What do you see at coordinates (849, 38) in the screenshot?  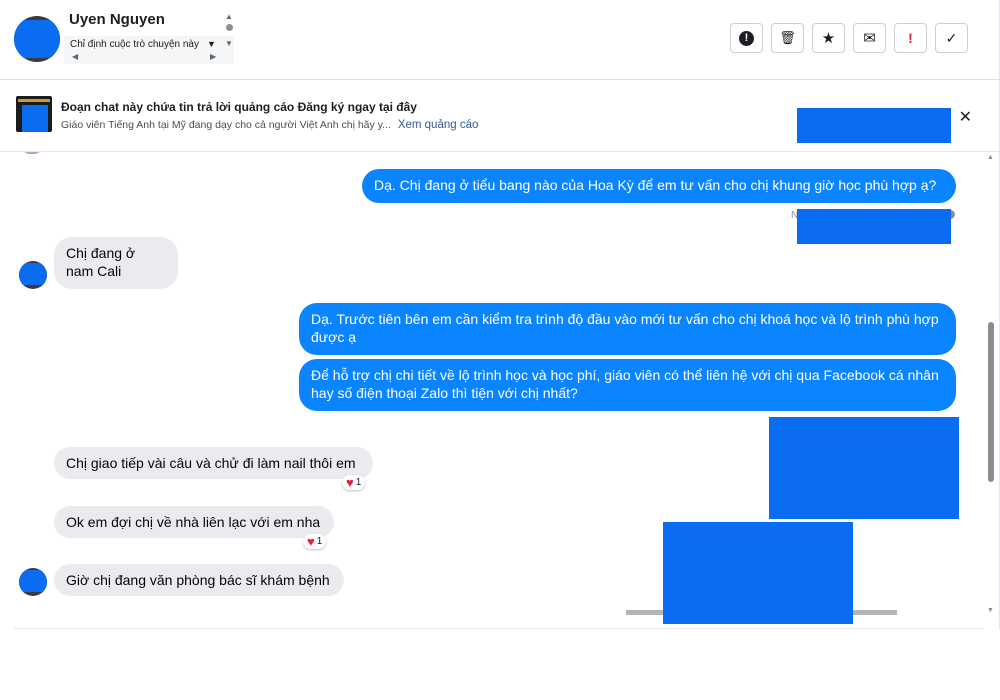 I see `conversation-toolbar: ! 🗑 ★ ✉ ! ✓` at bounding box center [849, 38].